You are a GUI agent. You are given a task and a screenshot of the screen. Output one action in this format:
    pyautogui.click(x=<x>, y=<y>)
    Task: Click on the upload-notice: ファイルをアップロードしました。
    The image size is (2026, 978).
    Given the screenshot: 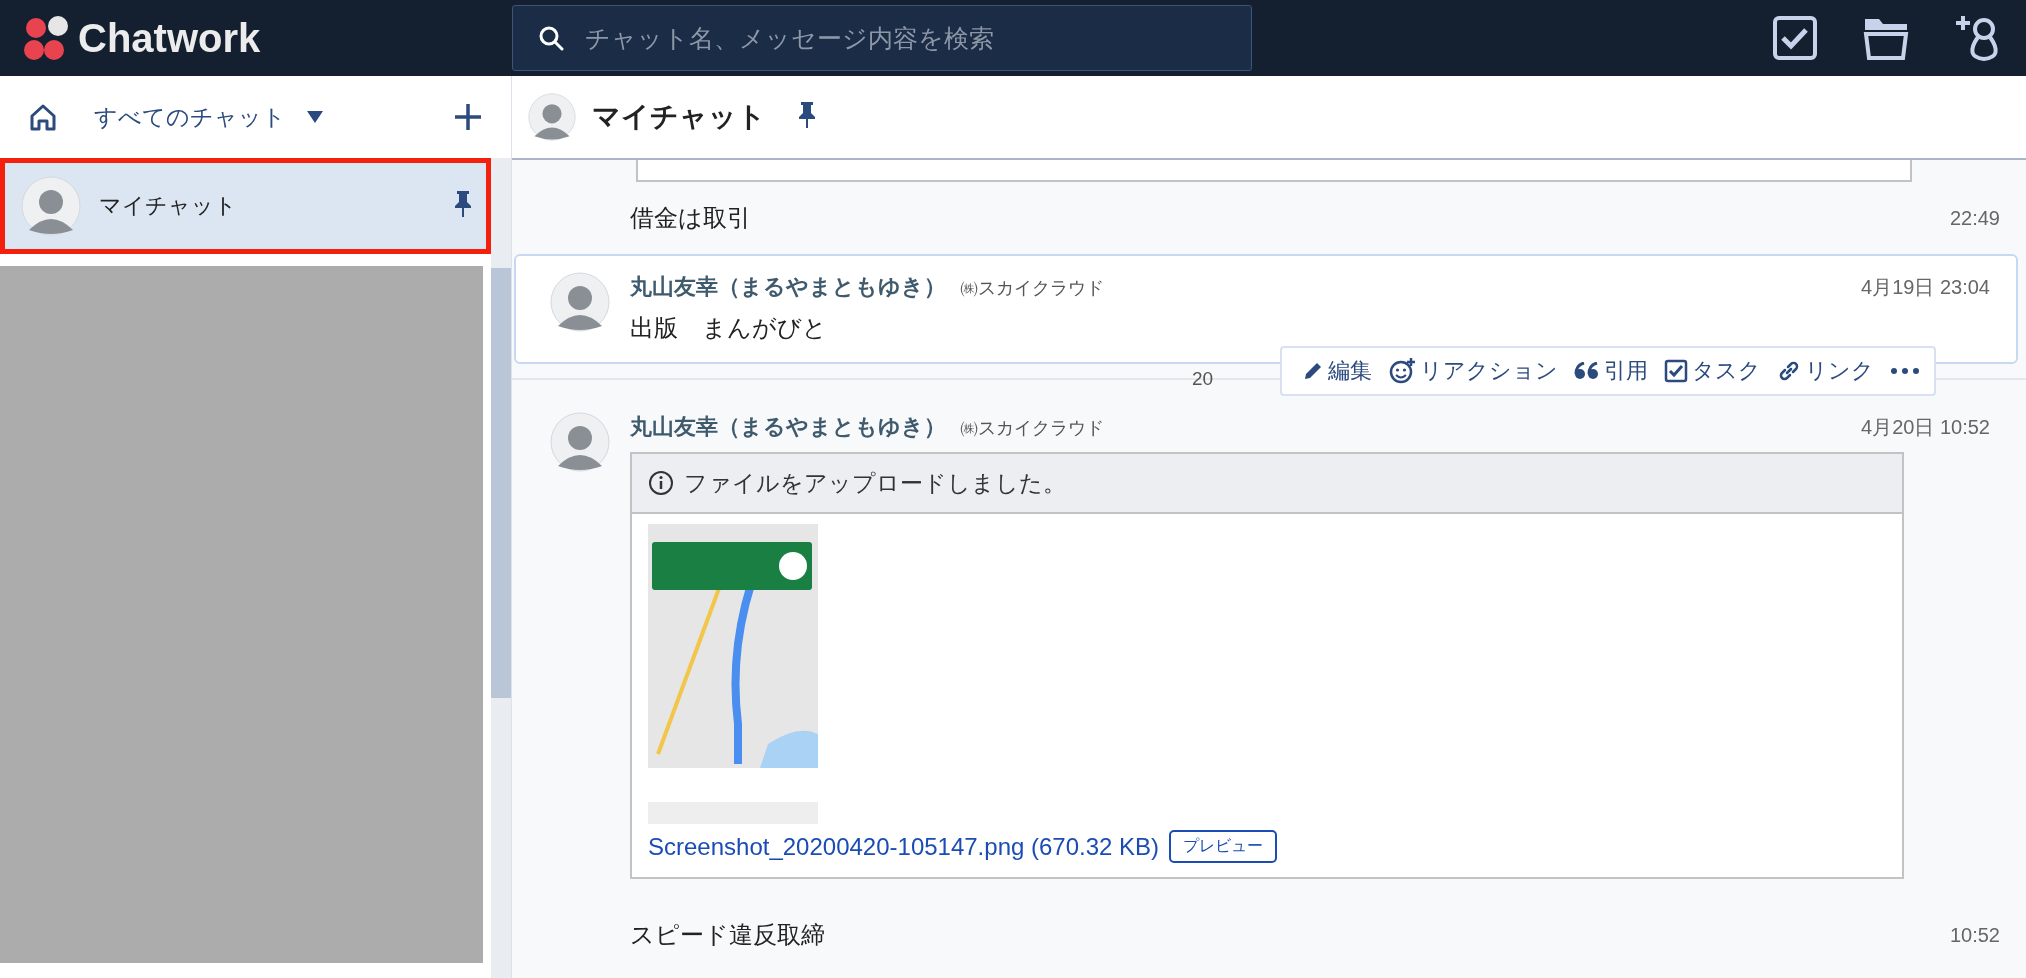 What is the action you would take?
    pyautogui.click(x=875, y=483)
    